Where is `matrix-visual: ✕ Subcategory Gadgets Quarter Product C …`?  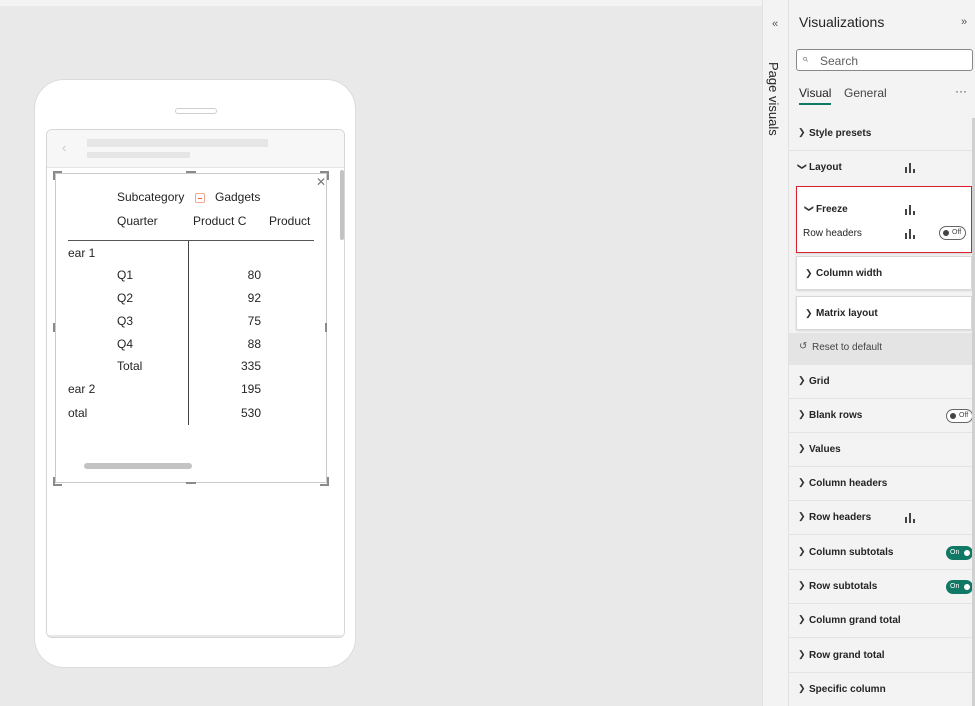 matrix-visual: ✕ Subcategory Gadgets Quarter Product C … is located at coordinates (191, 328).